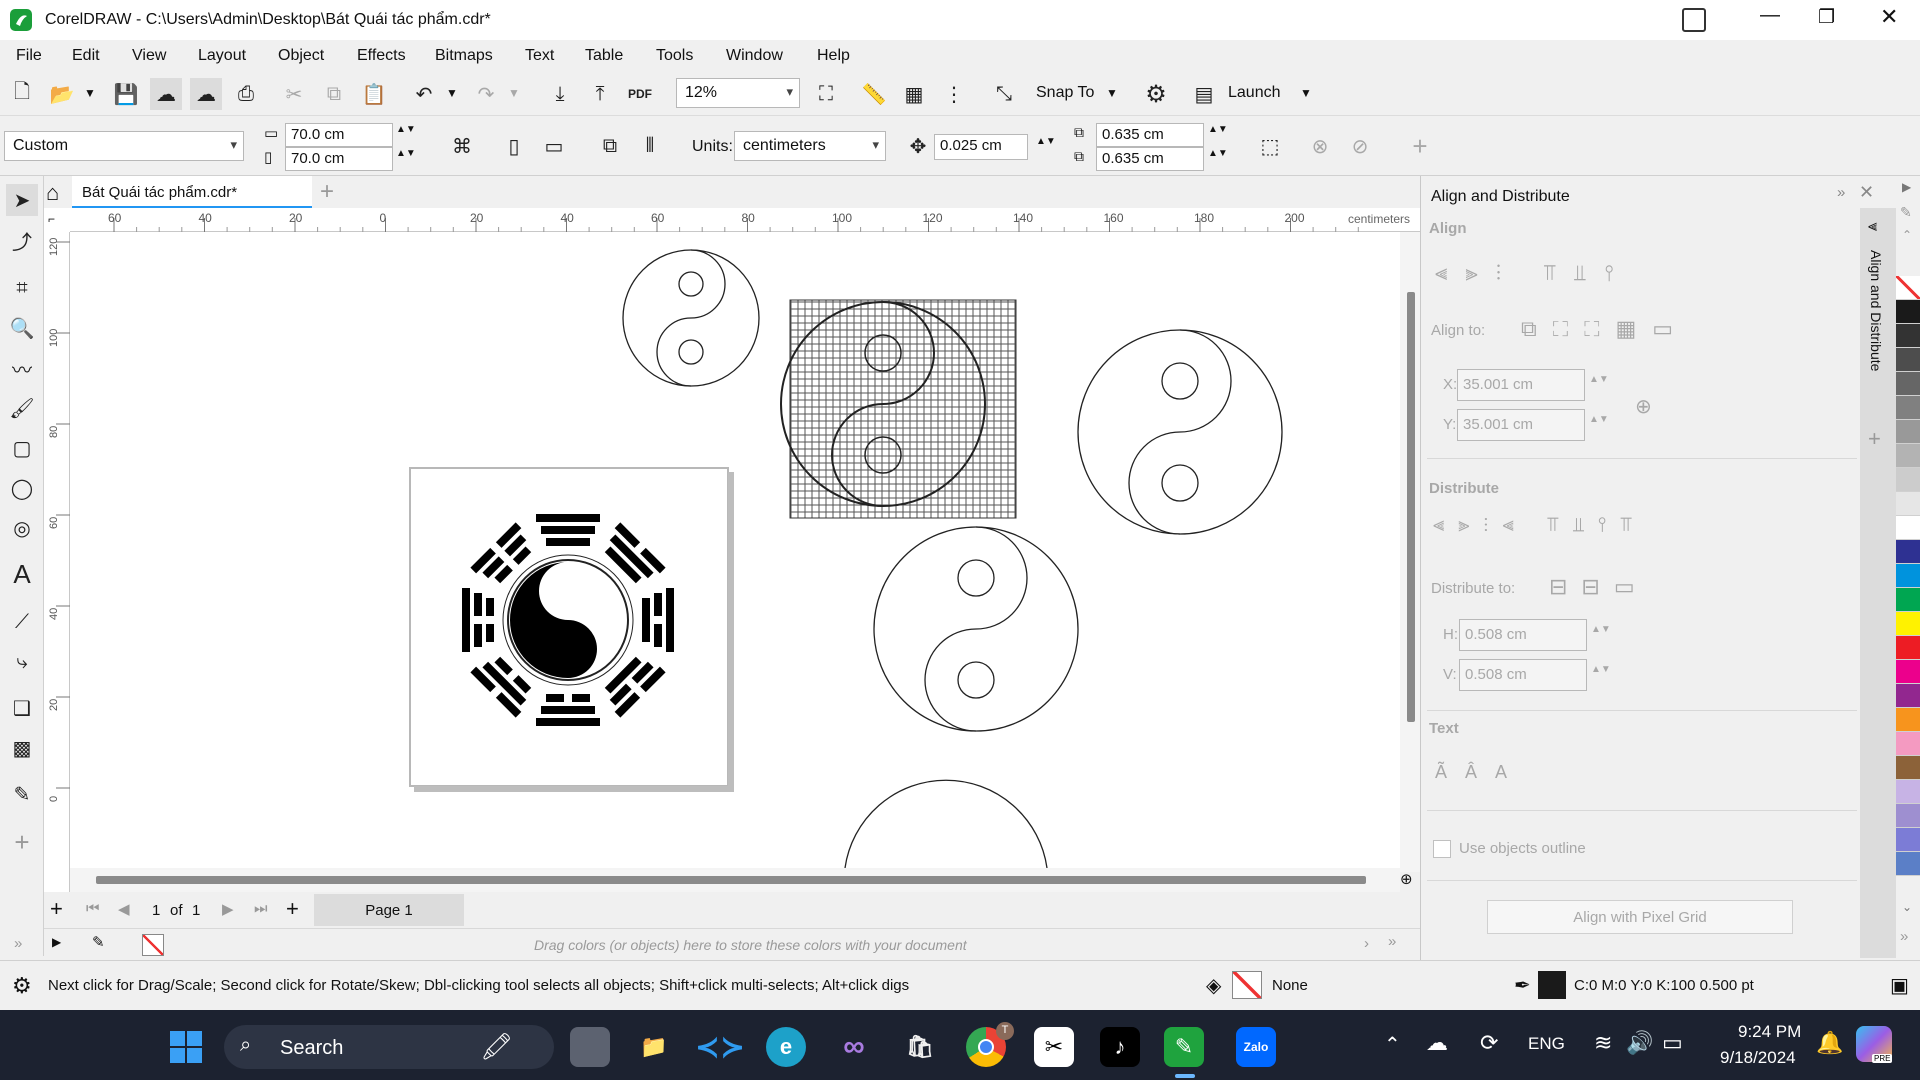  I want to click on first-page-icon: ⏮, so click(93, 908).